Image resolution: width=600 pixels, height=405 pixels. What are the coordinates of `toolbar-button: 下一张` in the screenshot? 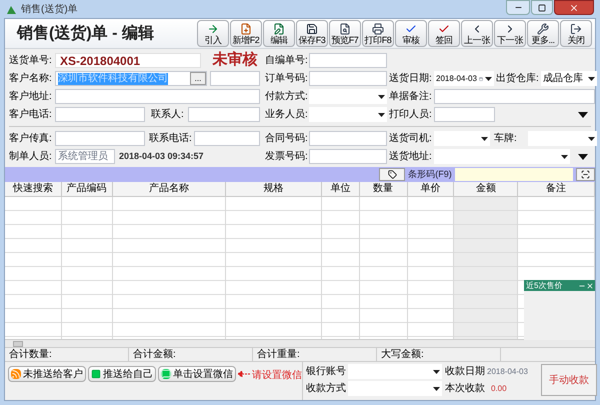 It's located at (510, 33).